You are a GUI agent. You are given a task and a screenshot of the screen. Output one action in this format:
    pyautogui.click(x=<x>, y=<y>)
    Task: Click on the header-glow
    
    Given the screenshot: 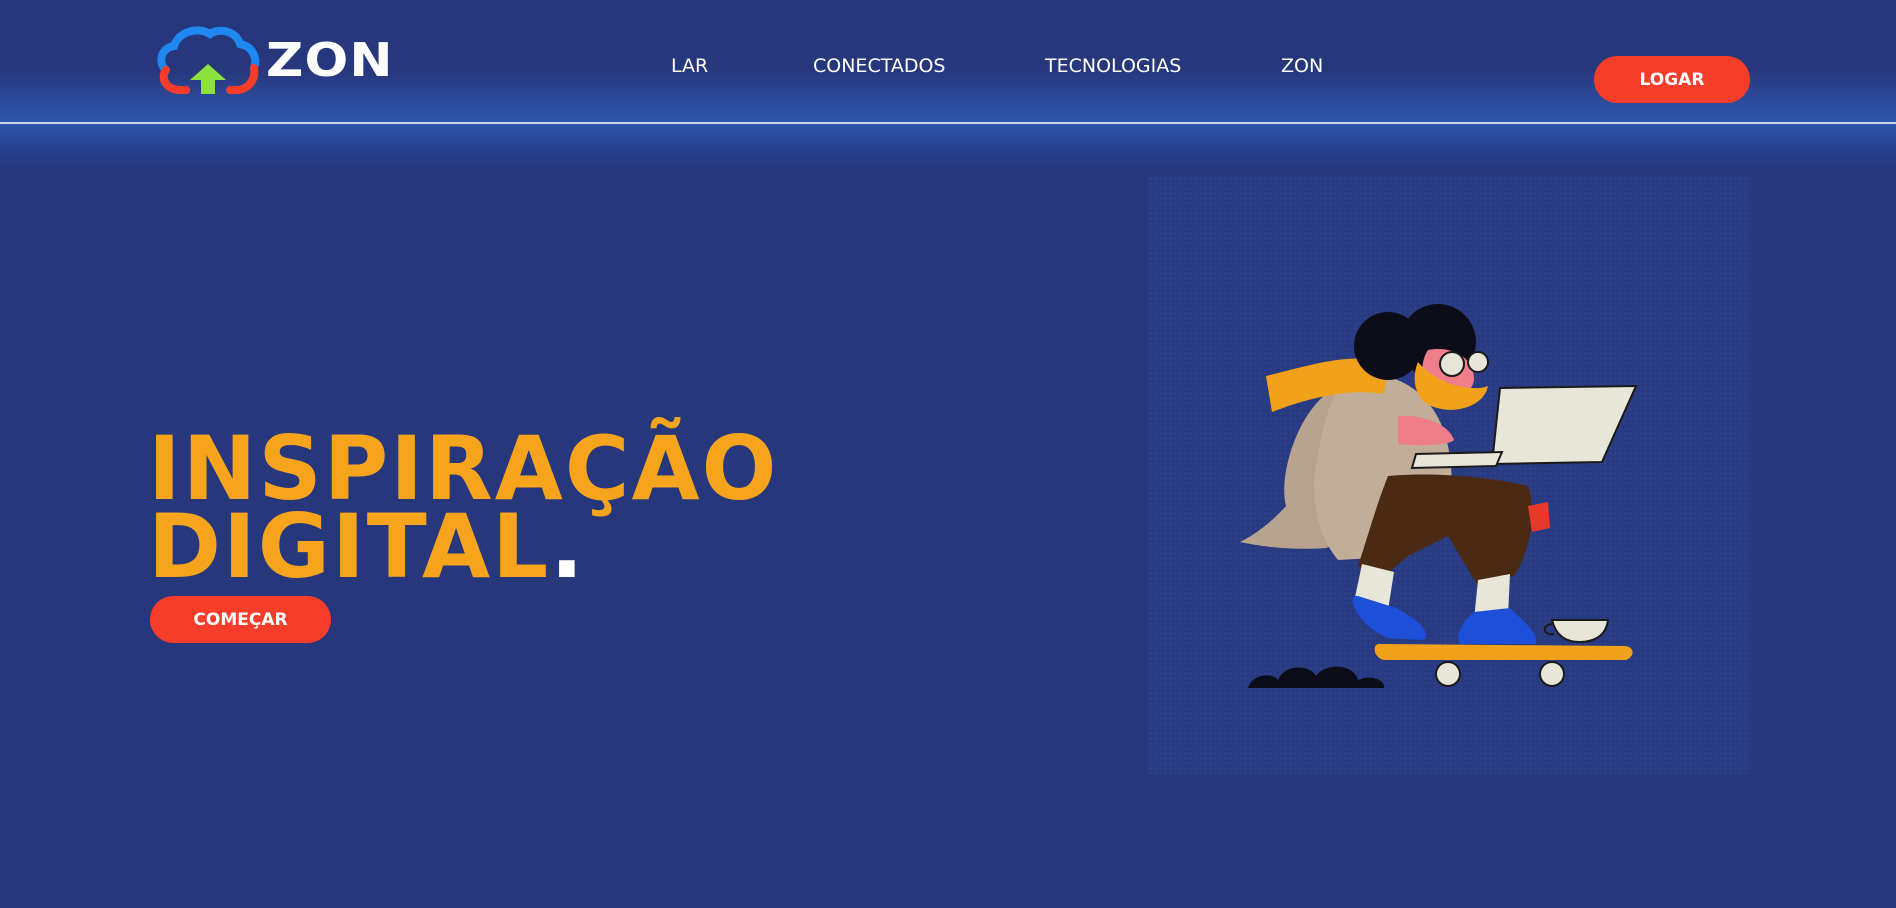 What is the action you would take?
    pyautogui.click(x=948, y=147)
    